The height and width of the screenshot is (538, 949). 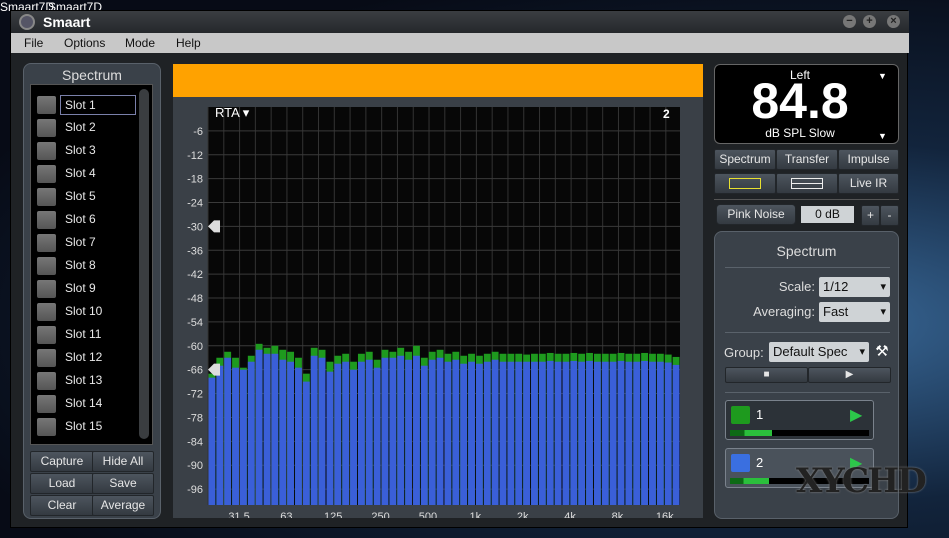 I want to click on trace-count: 2, so click(x=666, y=114).